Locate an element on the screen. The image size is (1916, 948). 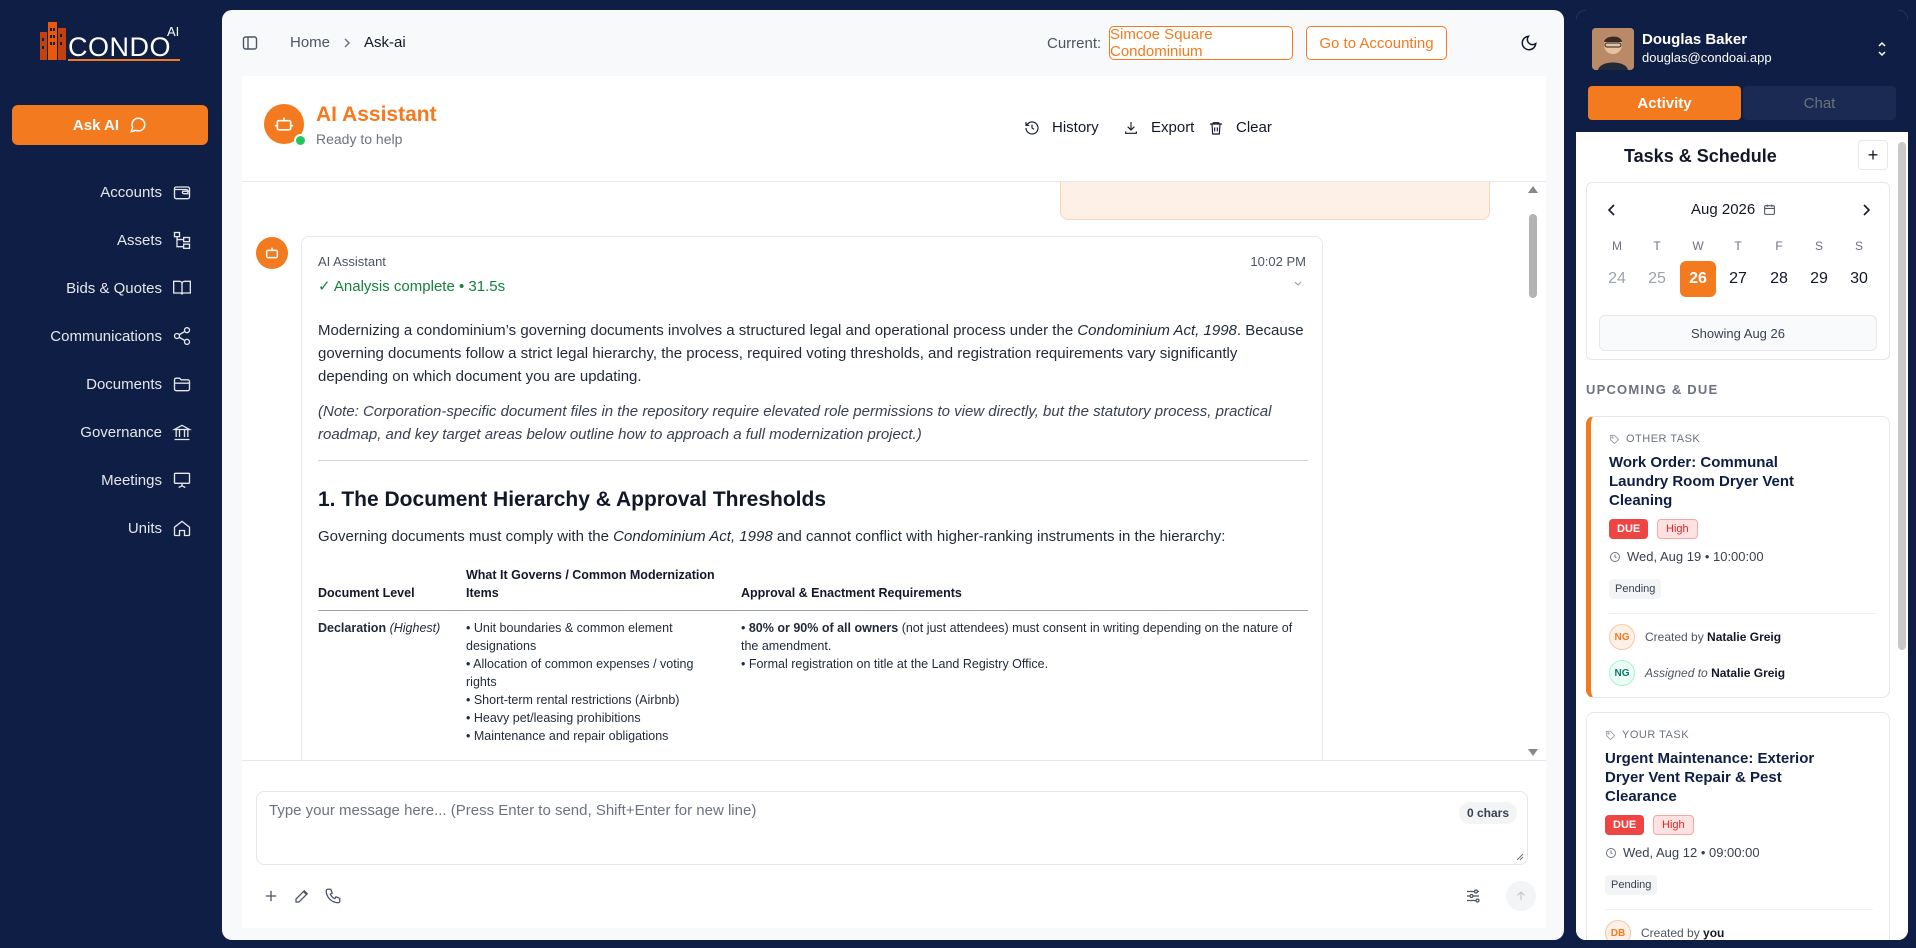
calendar-day: 28 is located at coordinates (1779, 279).